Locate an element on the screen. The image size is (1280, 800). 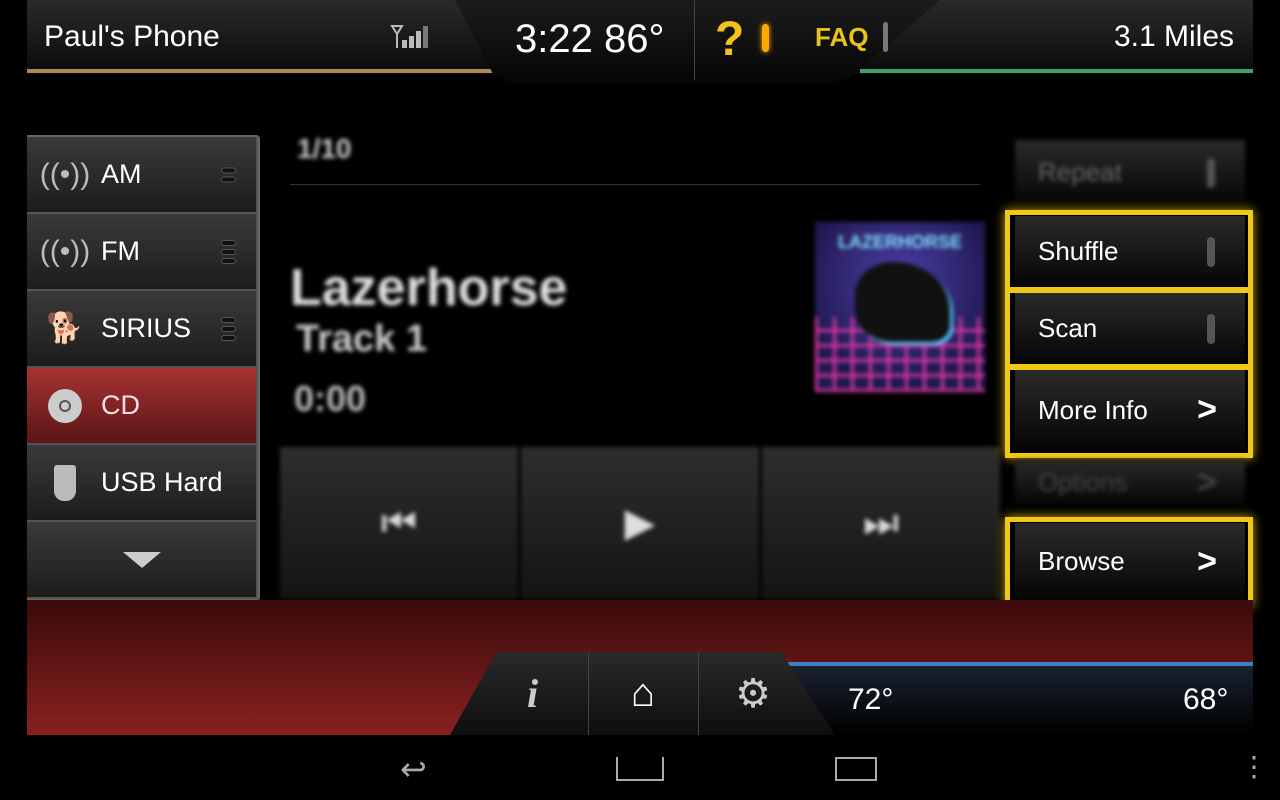
bottom-tab: i ⌂ ⚙ is located at coordinates (642, 693).